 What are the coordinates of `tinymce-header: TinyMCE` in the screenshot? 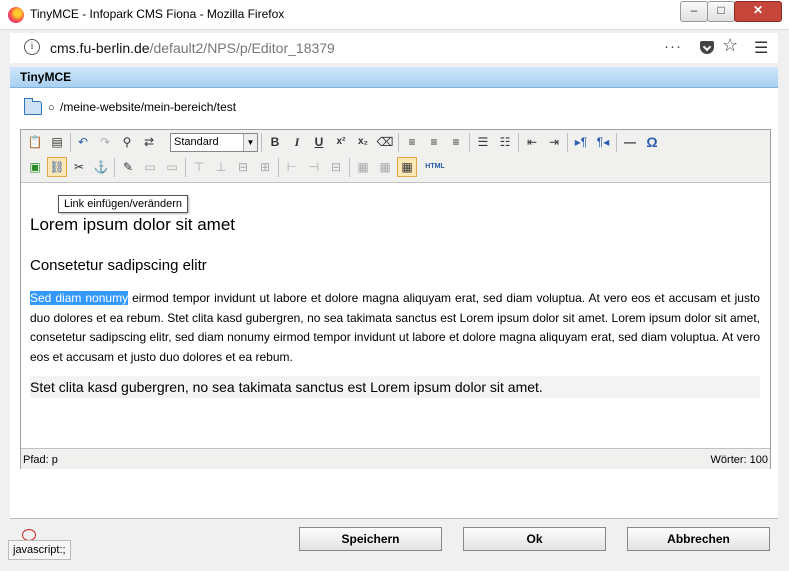 It's located at (394, 77).